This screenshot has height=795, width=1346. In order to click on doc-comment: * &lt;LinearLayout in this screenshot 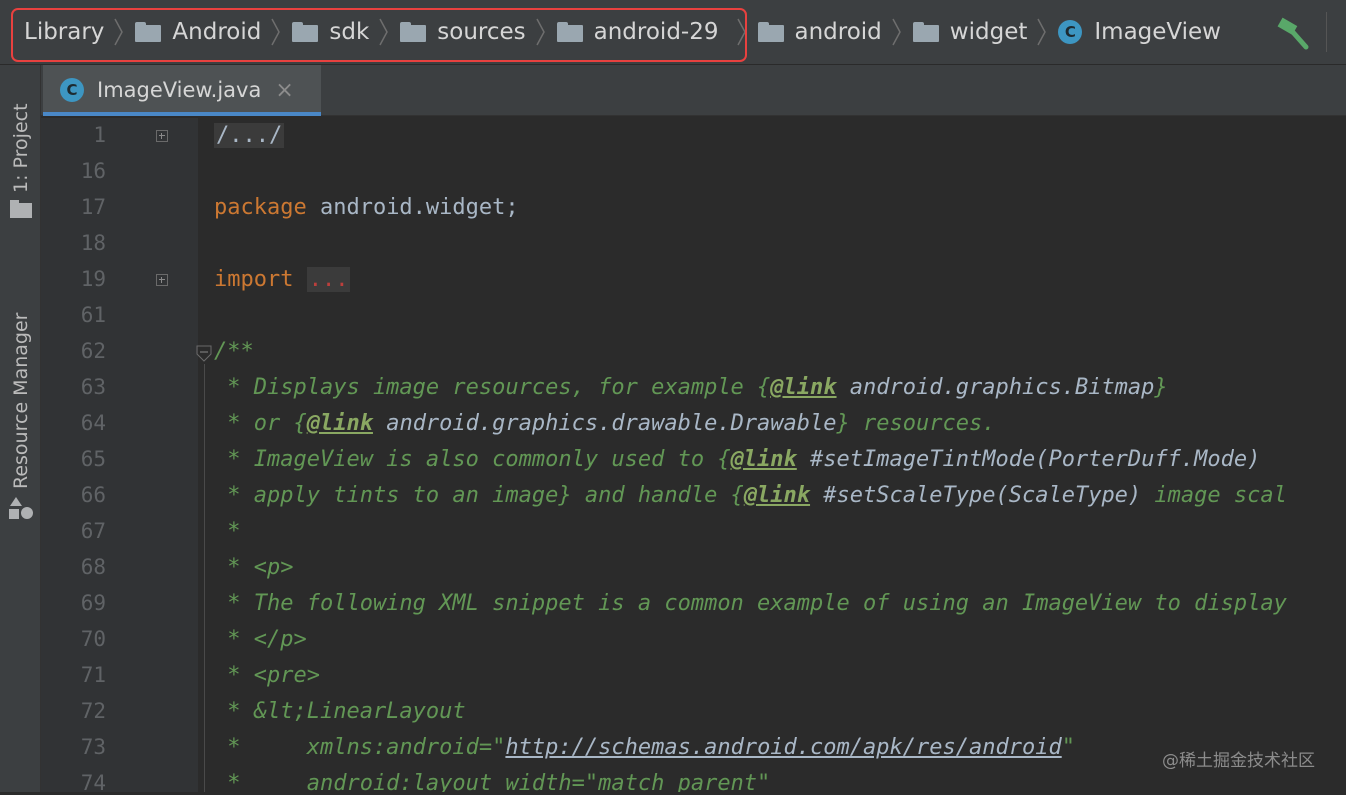, I will do `click(340, 711)`.